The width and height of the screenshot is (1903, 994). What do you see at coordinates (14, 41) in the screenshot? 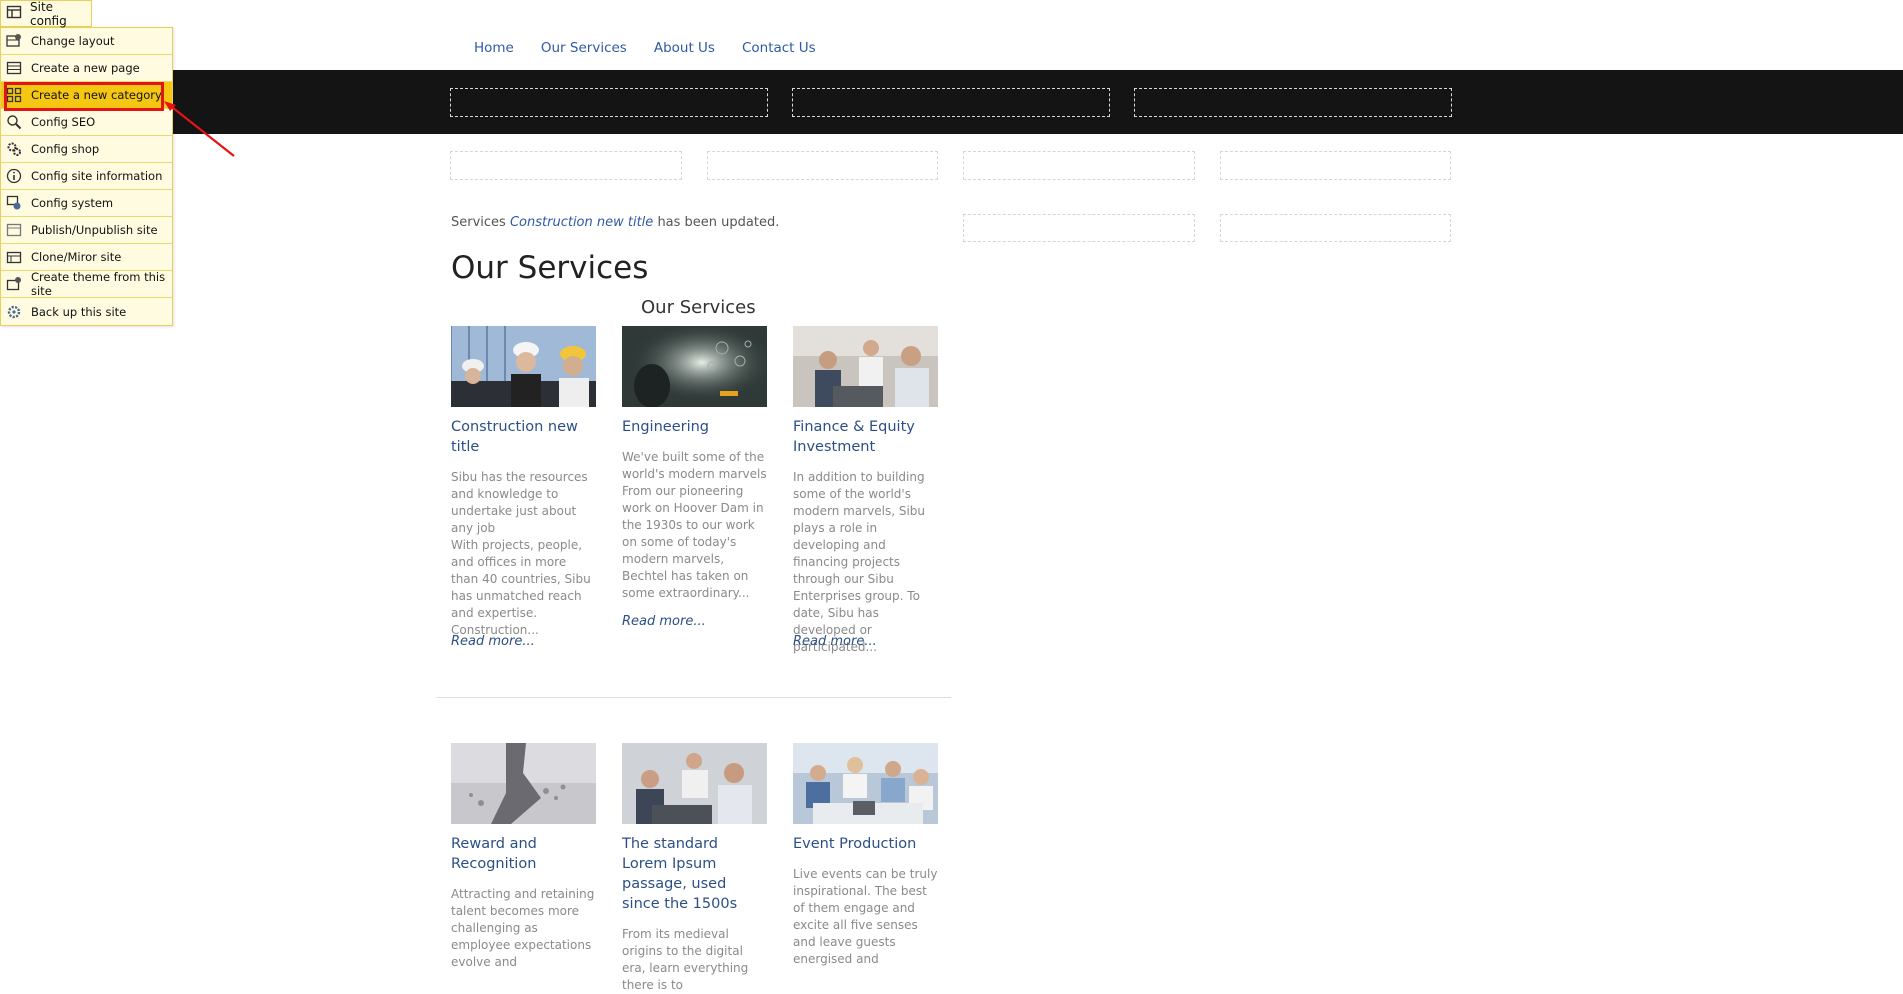
I see `layout-icon` at bounding box center [14, 41].